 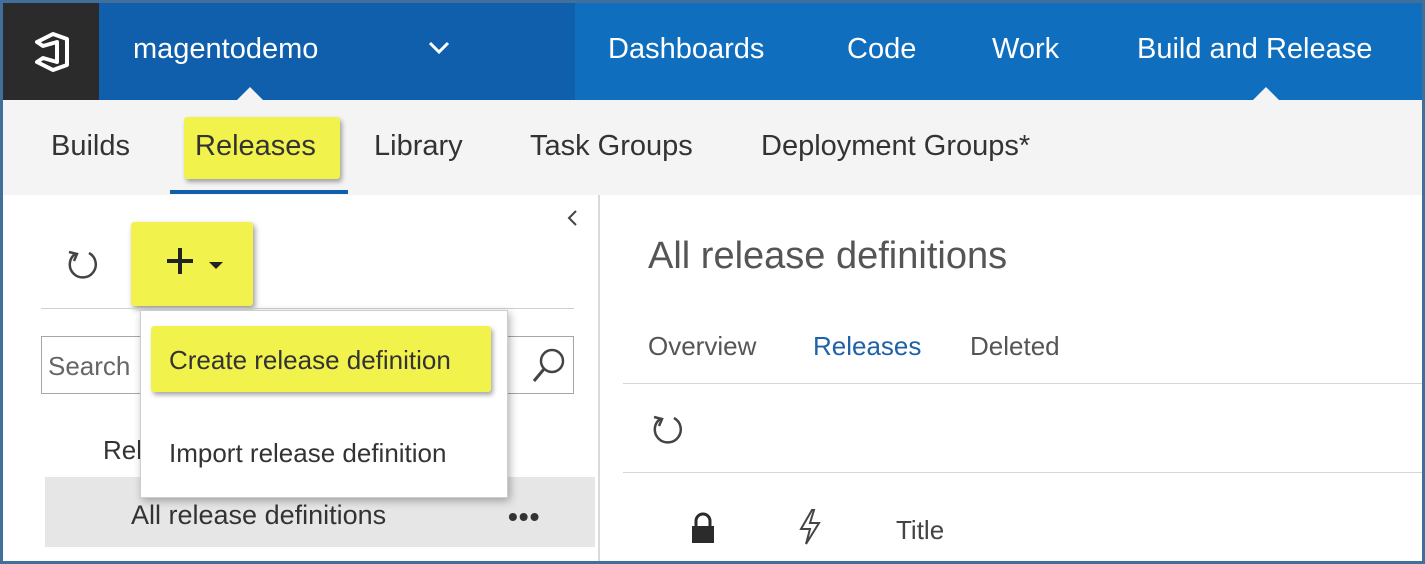 What do you see at coordinates (599, 378) in the screenshot?
I see `panel-divider` at bounding box center [599, 378].